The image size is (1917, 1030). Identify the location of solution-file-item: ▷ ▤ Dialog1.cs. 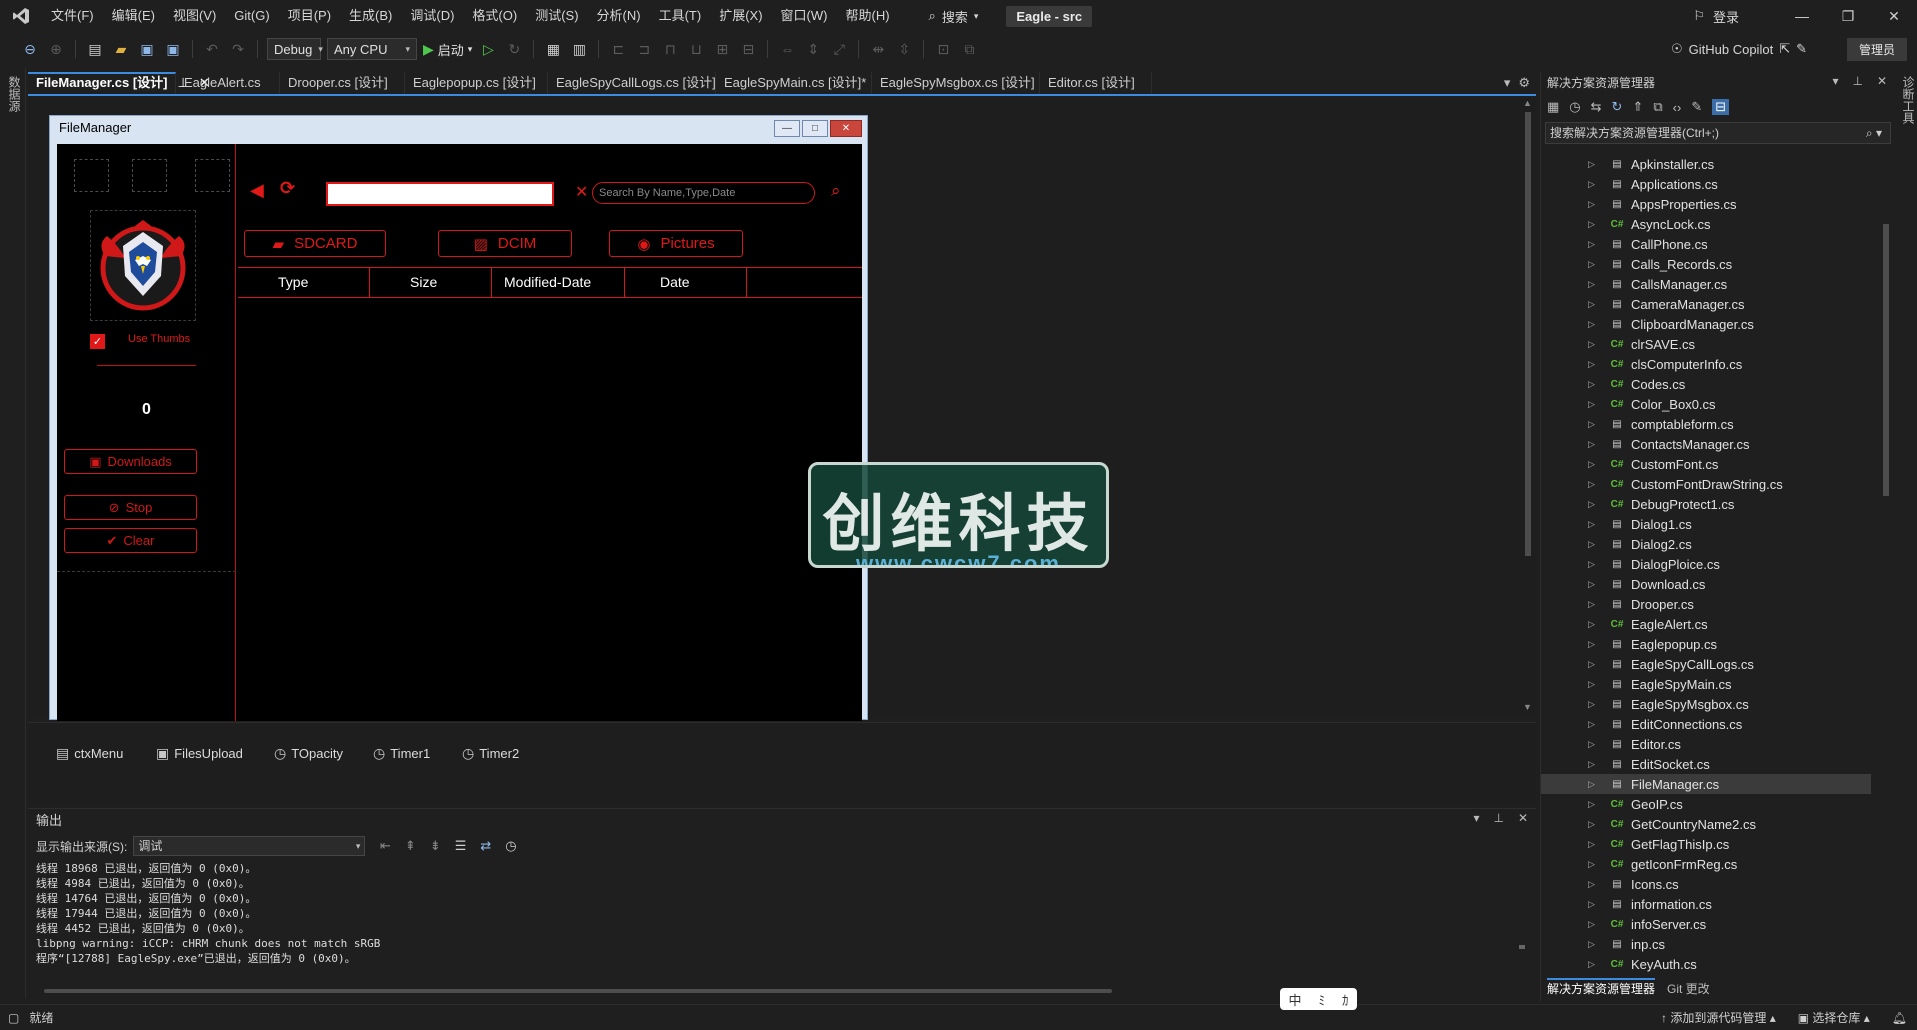
(1706, 524).